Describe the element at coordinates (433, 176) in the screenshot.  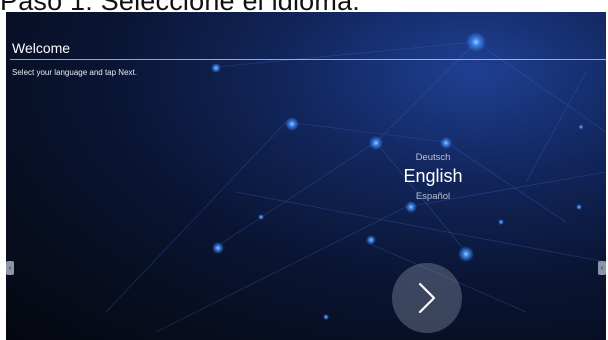
I see `language-option-english-selected: English` at that location.